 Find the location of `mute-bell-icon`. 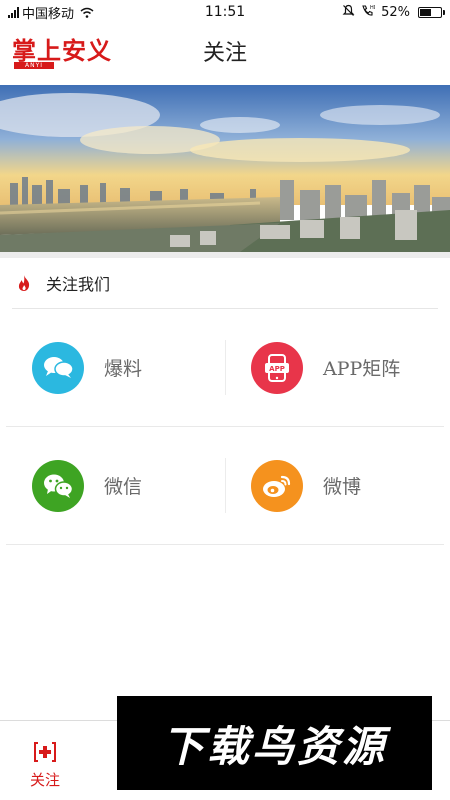

mute-bell-icon is located at coordinates (348, 12).